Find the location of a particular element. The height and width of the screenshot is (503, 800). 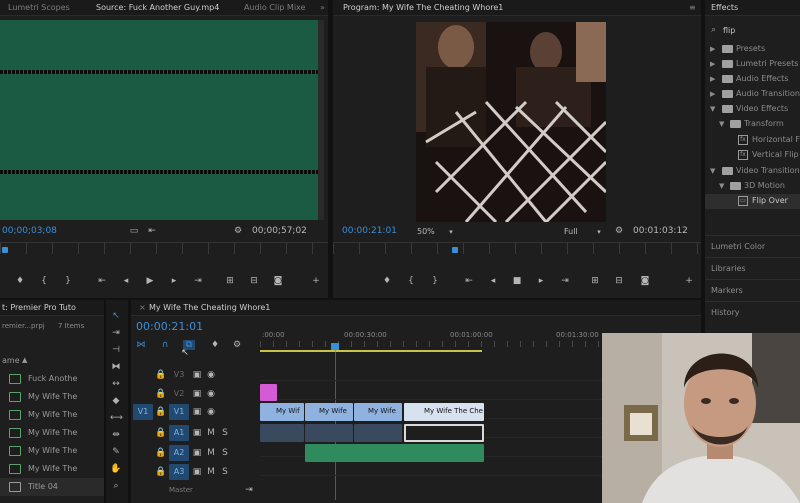

tabs-overflow-icon: » is located at coordinates (322, 7).